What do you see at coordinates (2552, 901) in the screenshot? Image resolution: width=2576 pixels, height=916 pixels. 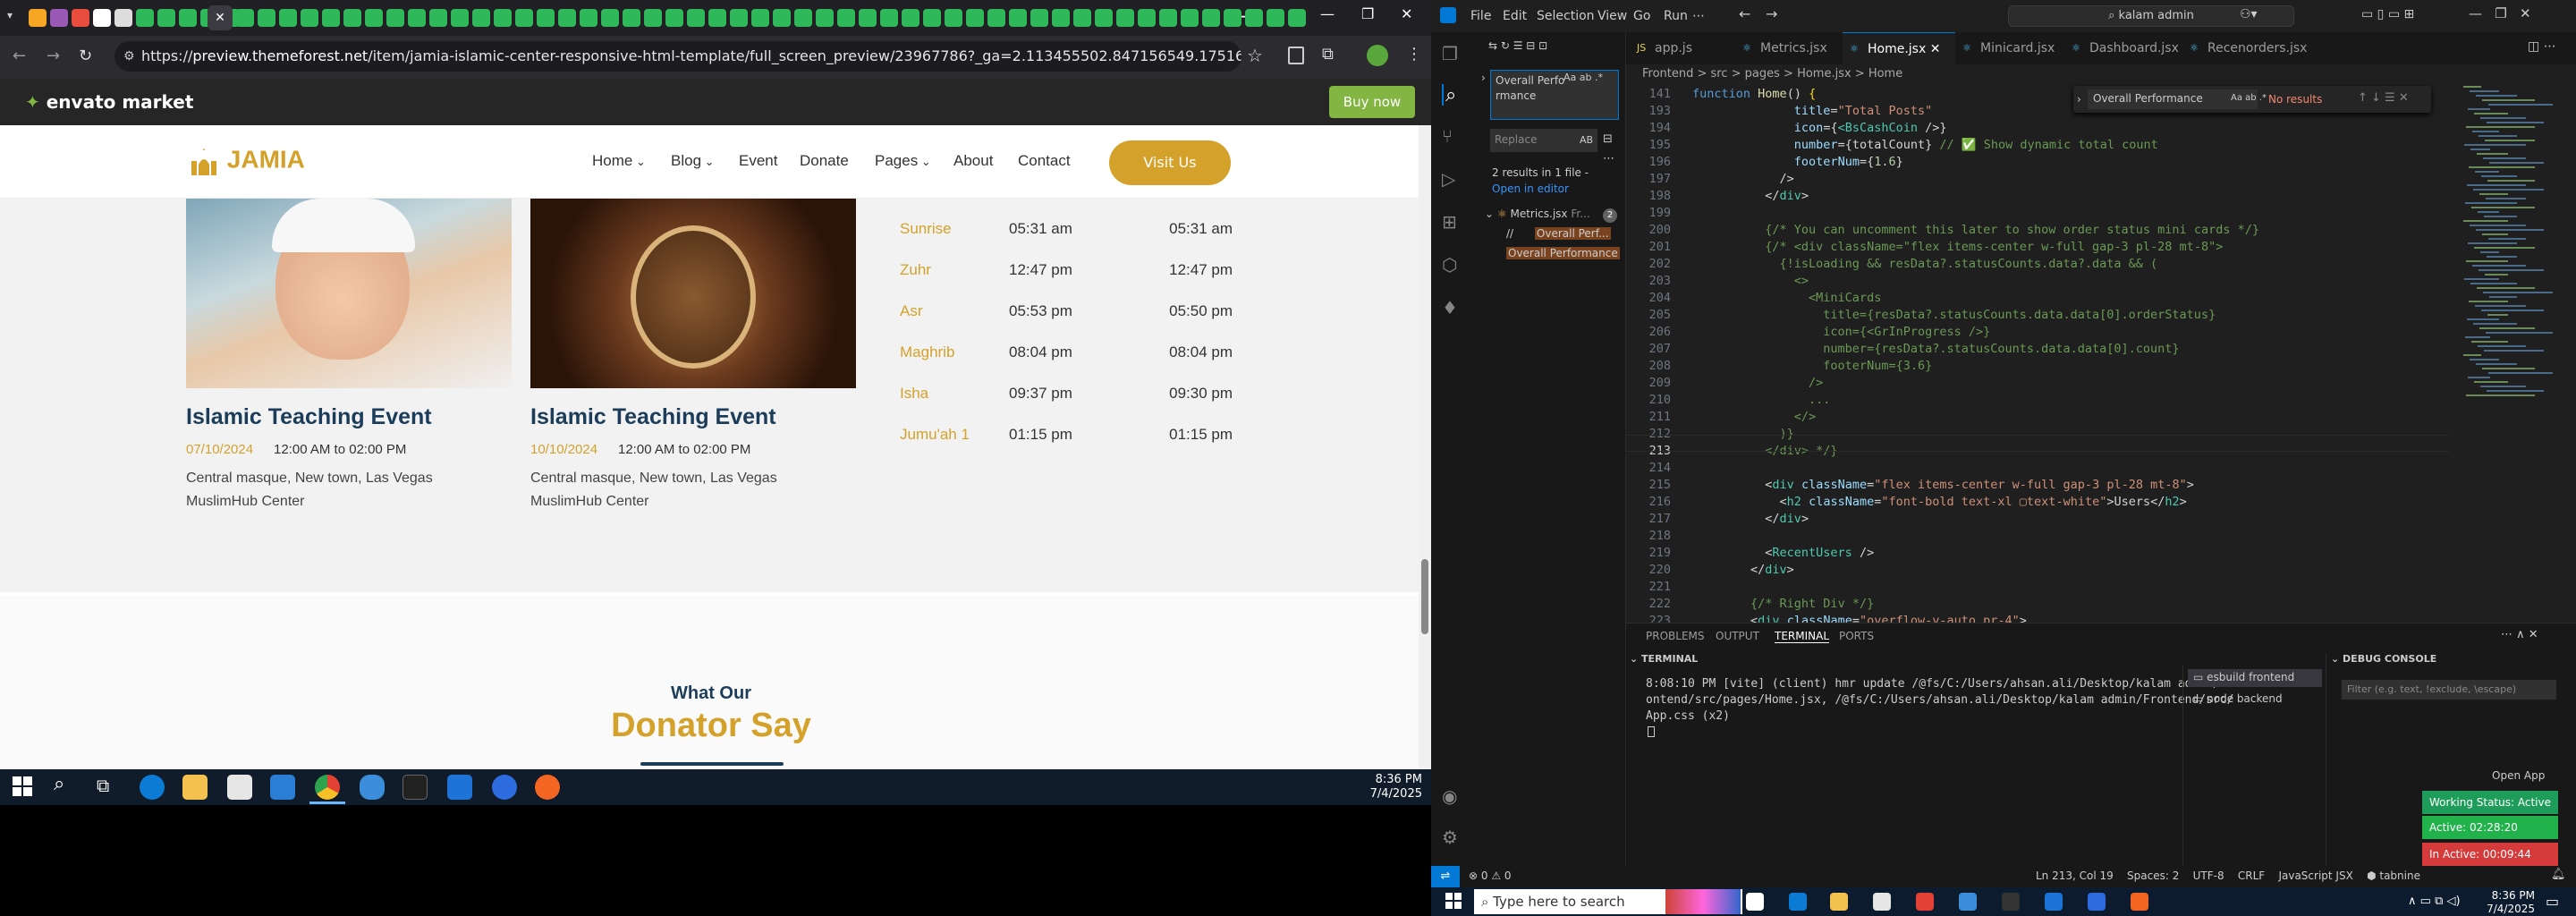 I see `notifications-icon: ▭` at bounding box center [2552, 901].